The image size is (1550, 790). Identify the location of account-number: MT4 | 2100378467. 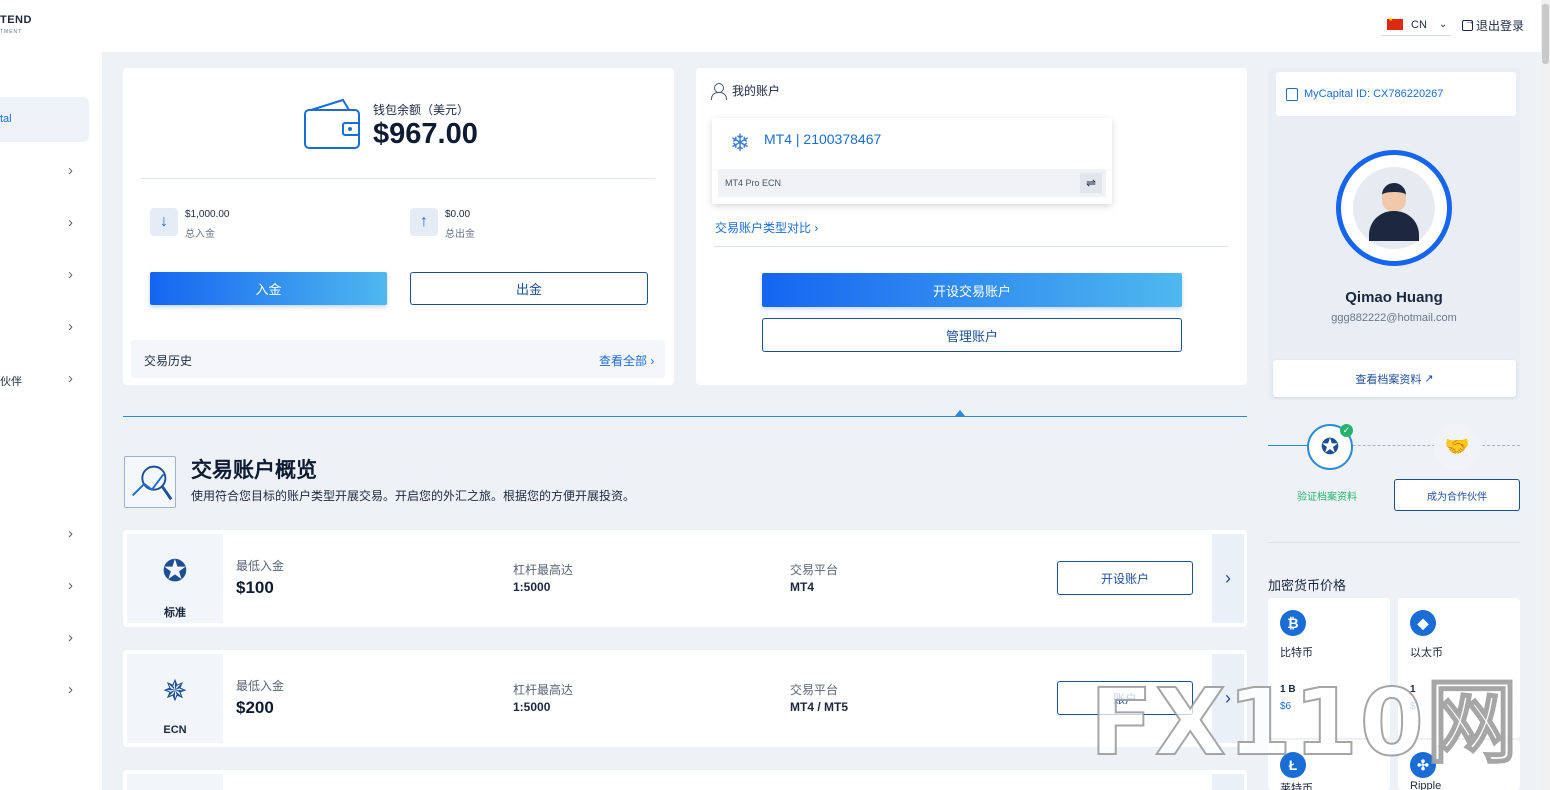
(823, 139).